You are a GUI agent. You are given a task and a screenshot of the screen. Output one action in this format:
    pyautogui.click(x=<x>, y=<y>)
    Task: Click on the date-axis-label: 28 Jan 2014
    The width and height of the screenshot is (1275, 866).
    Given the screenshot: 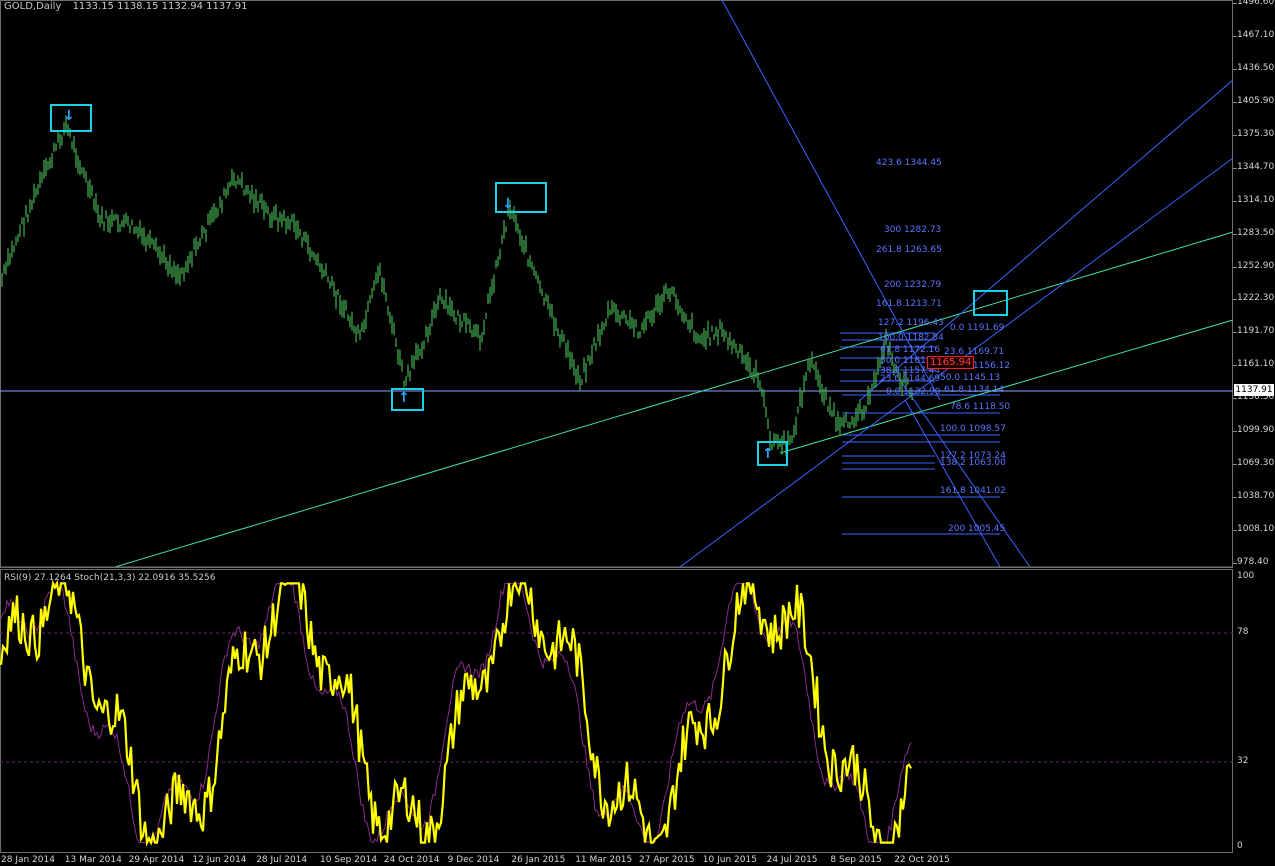 What is the action you would take?
    pyautogui.click(x=28, y=860)
    